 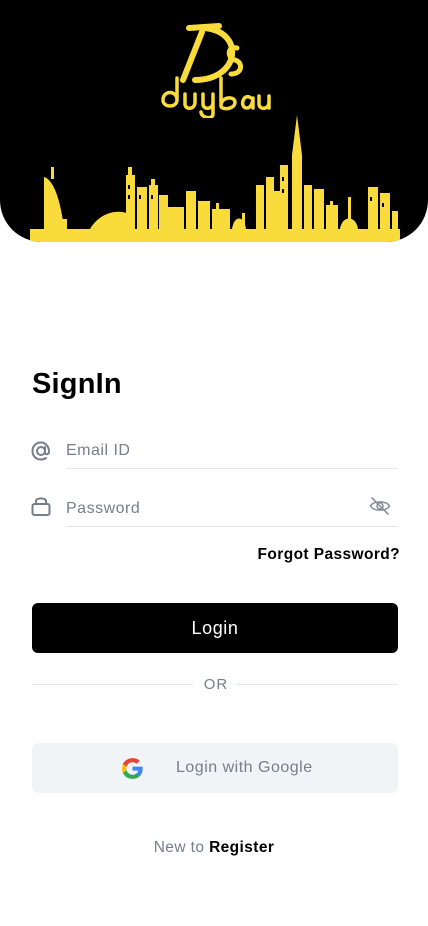 What do you see at coordinates (232, 509) in the screenshot?
I see `password-input` at bounding box center [232, 509].